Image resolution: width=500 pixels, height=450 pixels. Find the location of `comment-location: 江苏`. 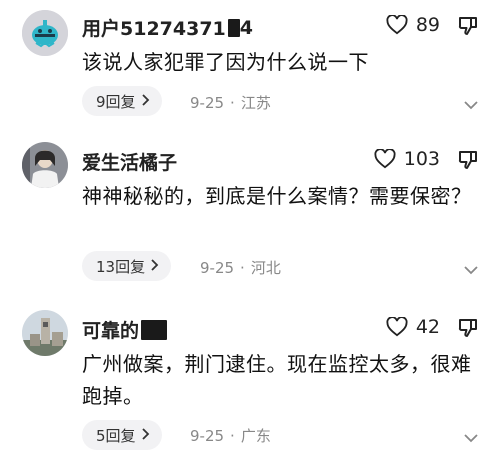

comment-location: 江苏 is located at coordinates (255, 103).